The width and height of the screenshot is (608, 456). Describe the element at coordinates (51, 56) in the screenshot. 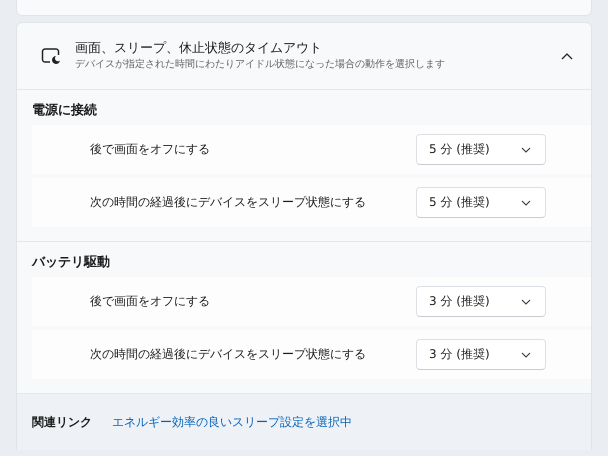

I see `screen-moon-icon` at that location.